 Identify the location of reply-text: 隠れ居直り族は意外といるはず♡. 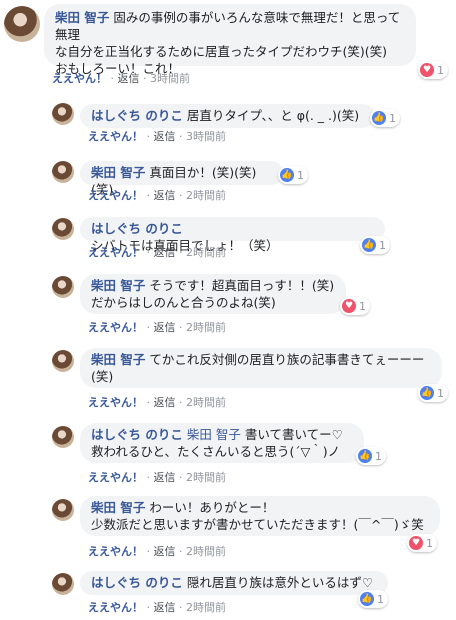
(280, 582).